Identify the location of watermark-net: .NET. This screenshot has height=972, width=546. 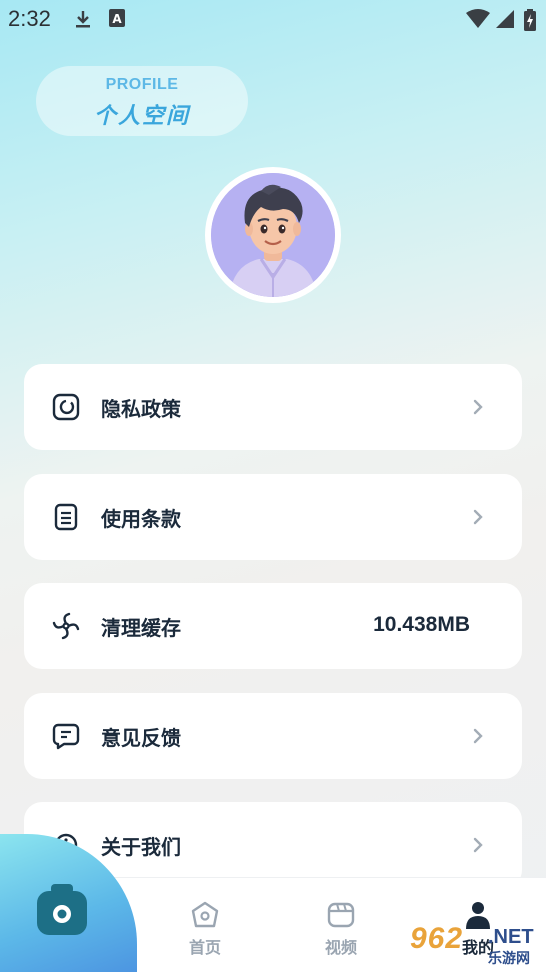
(511, 937).